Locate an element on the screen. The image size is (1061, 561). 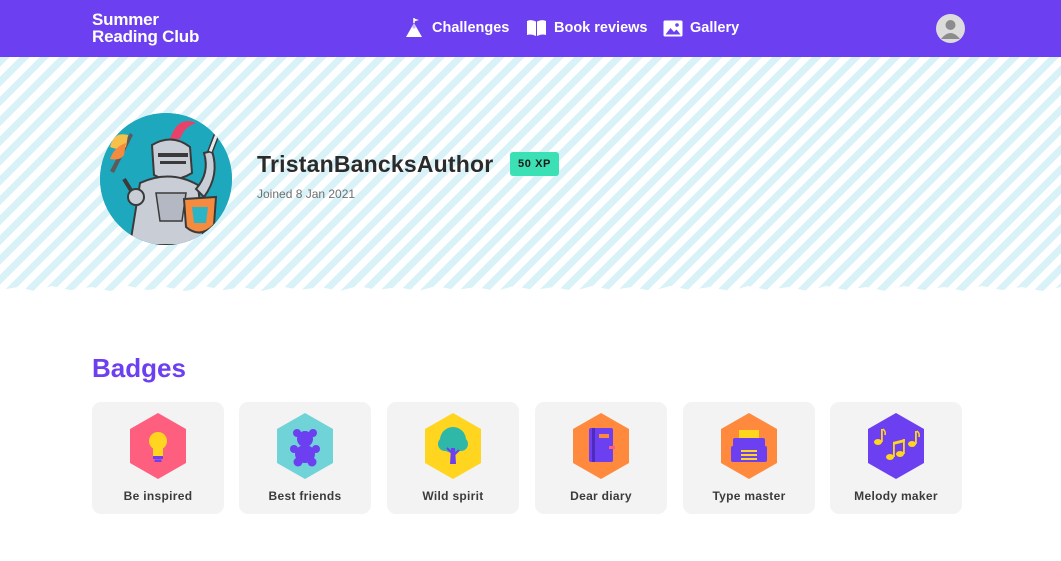
badge-card-type-master: Type master is located at coordinates (749, 458).